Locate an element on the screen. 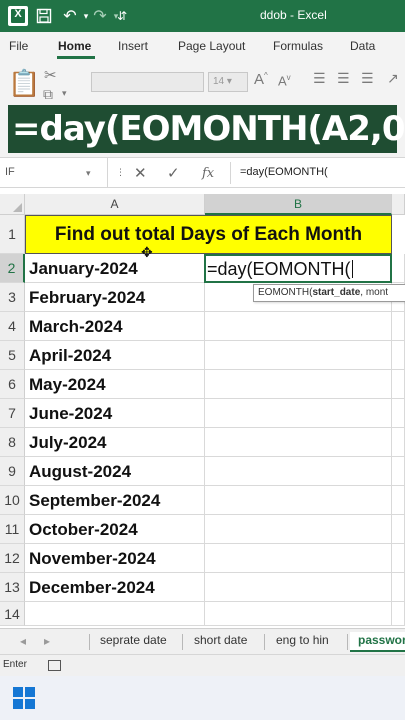 This screenshot has width=405, height=720. cell-c9 is located at coordinates (398, 471).